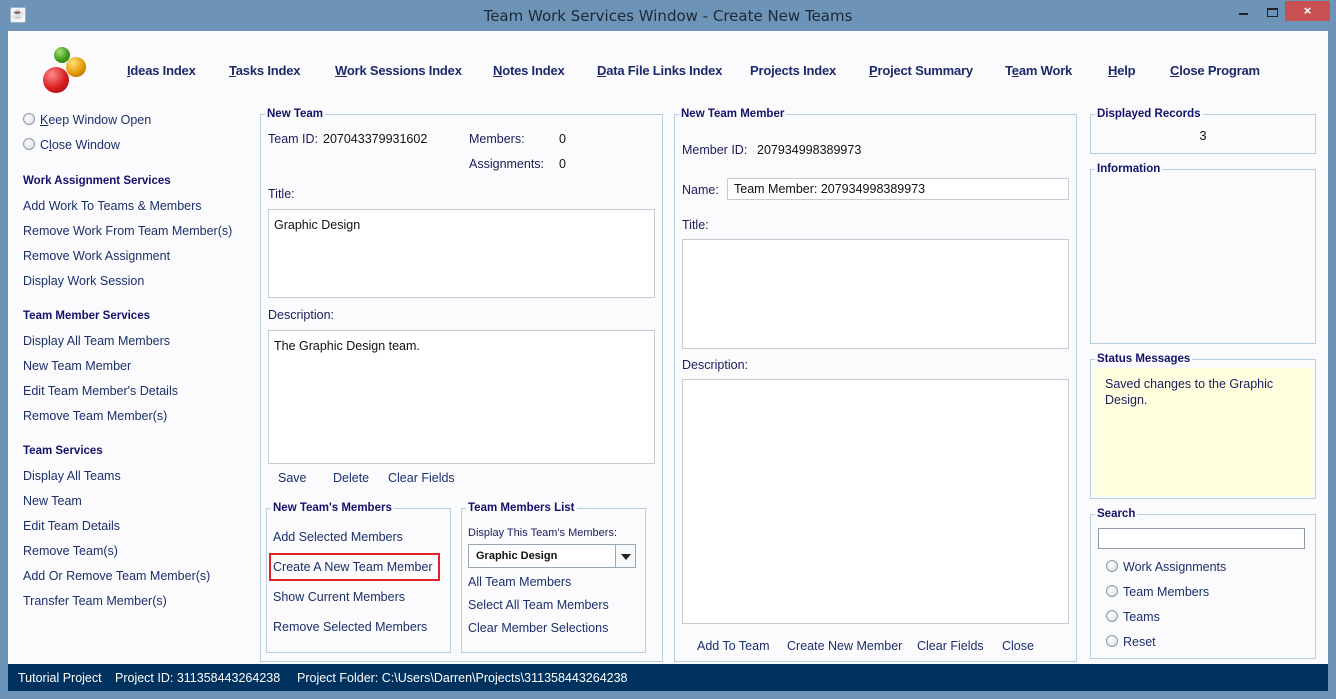  I want to click on displayed-records-group: Displayed Records 3, so click(1203, 131).